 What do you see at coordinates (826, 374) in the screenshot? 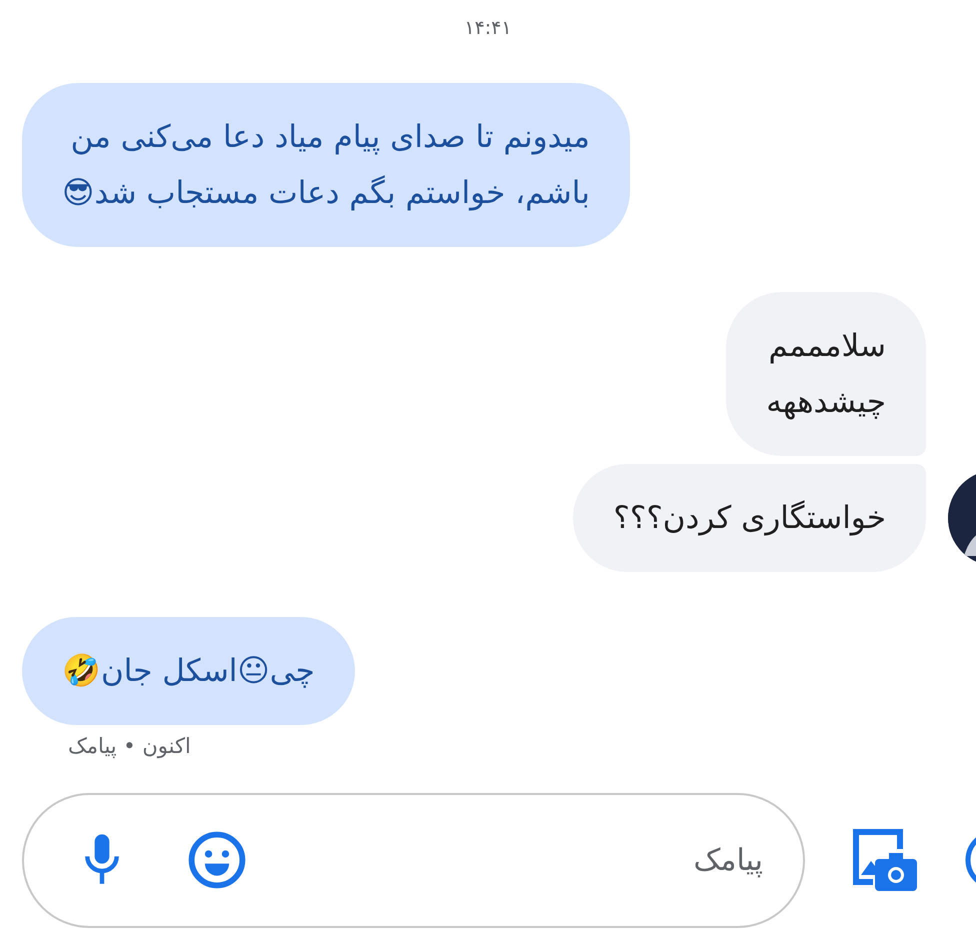
I see `message-bubble: سلامممم چیشدههه` at bounding box center [826, 374].